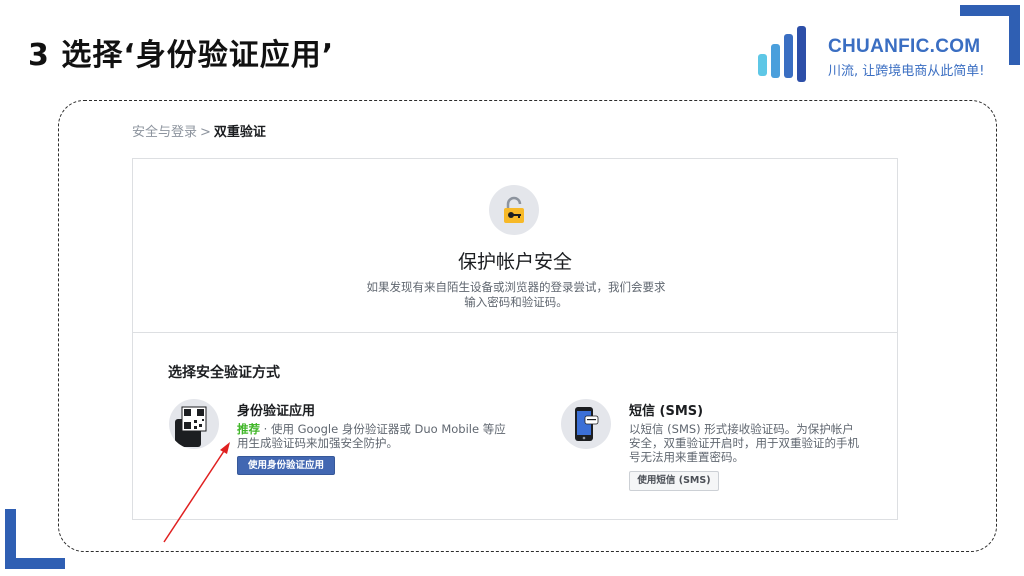  I want to click on auth-app-title: 身份验证应用, so click(276, 411).